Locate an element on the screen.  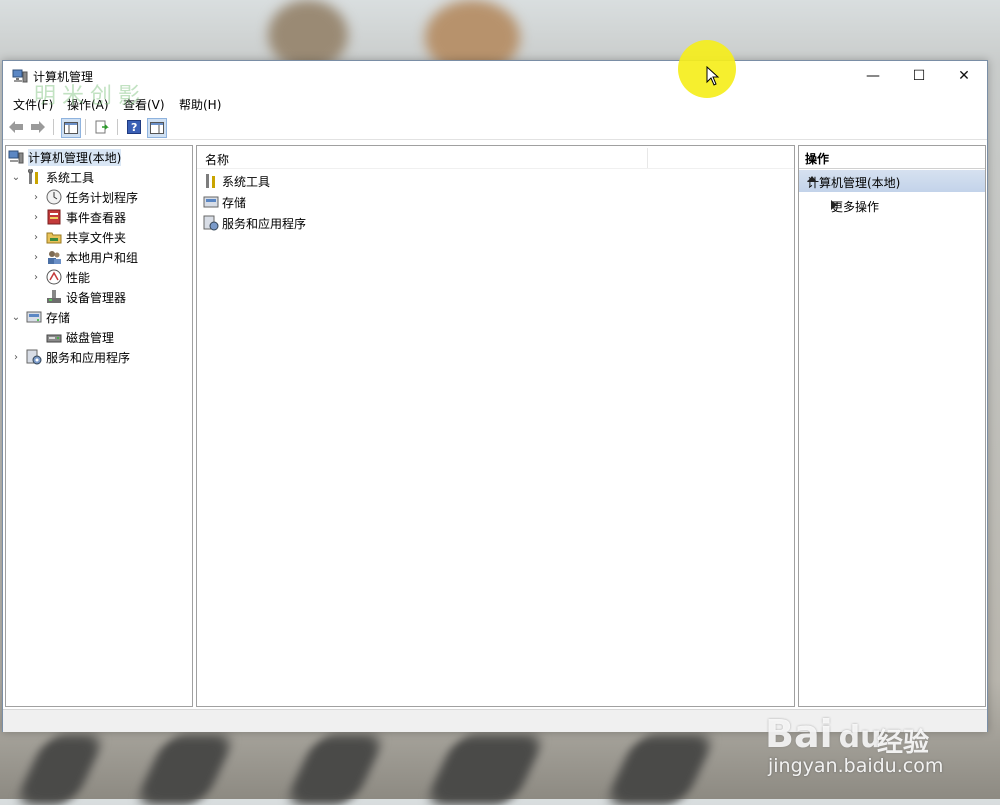
list-item: 系统工具 is located at coordinates (236, 181).